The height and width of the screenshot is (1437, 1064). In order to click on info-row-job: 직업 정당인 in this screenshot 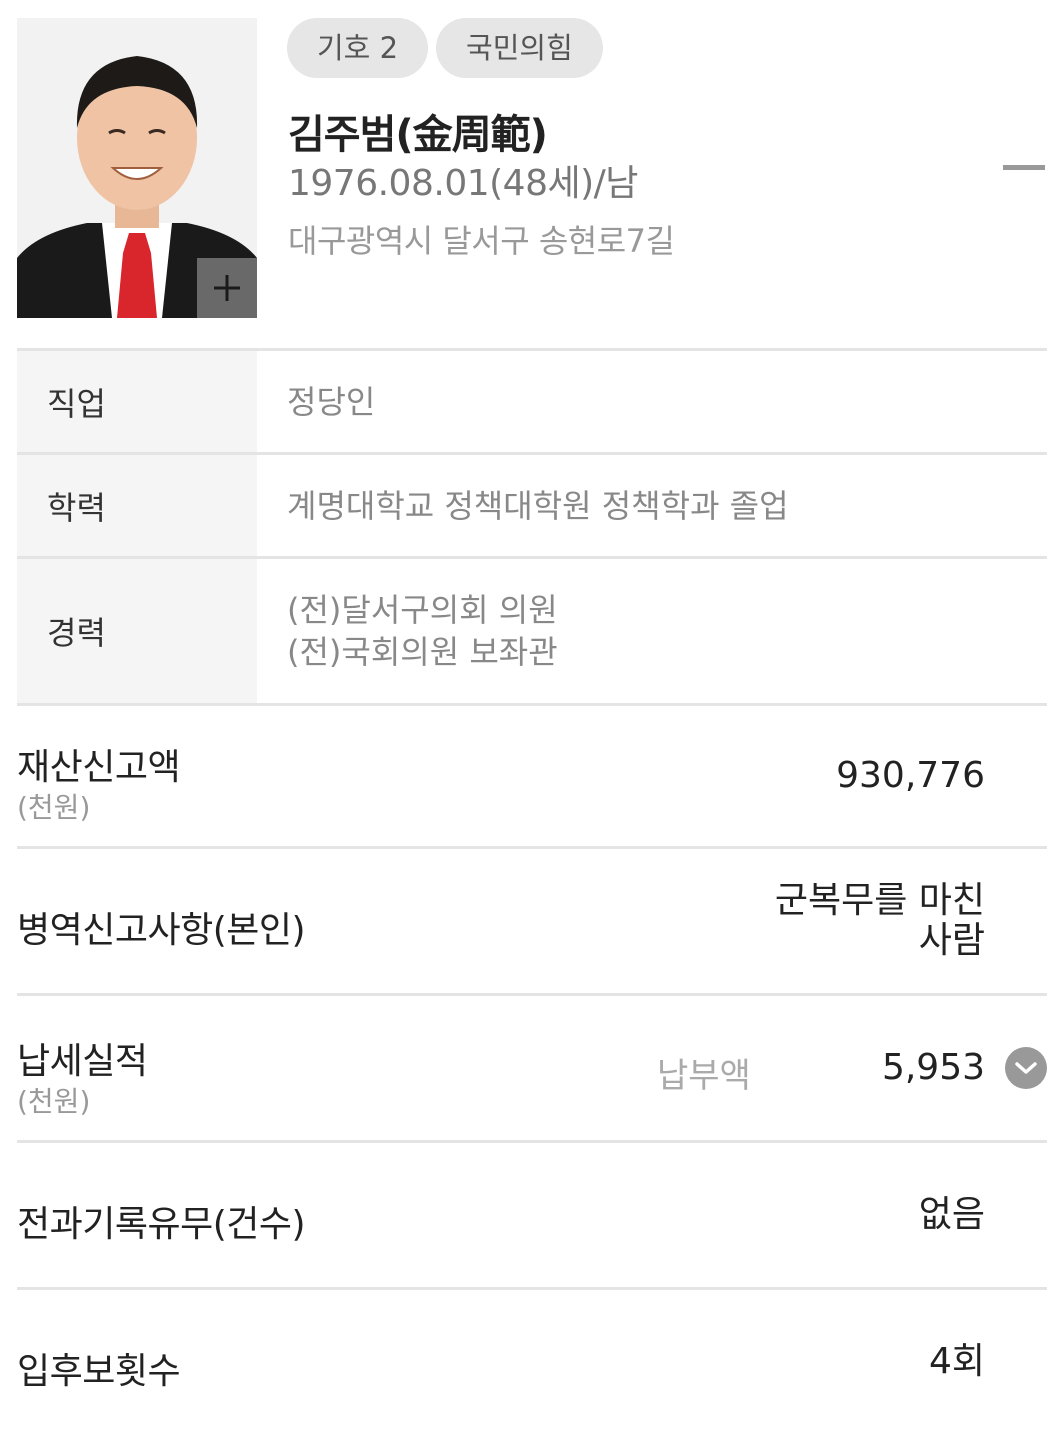, I will do `click(532, 403)`.